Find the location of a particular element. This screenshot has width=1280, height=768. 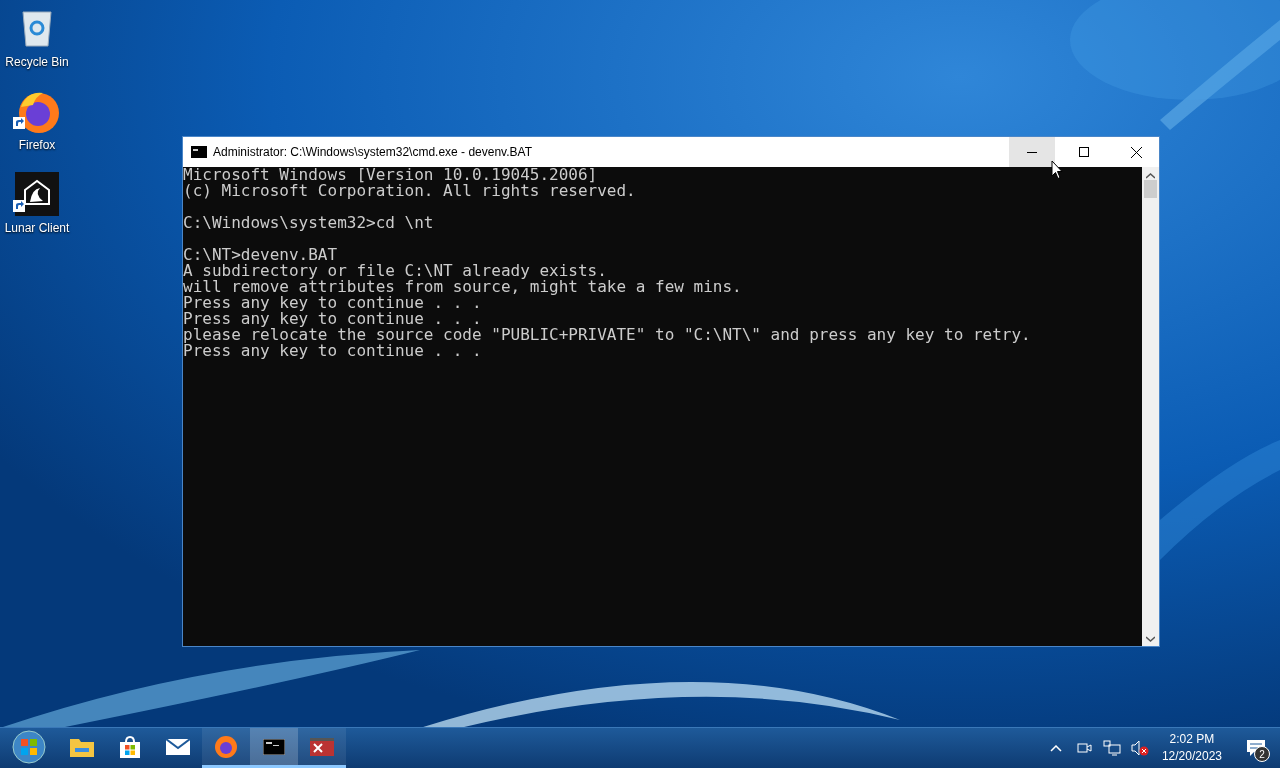

scroll-up-icon is located at coordinates (1150, 176).